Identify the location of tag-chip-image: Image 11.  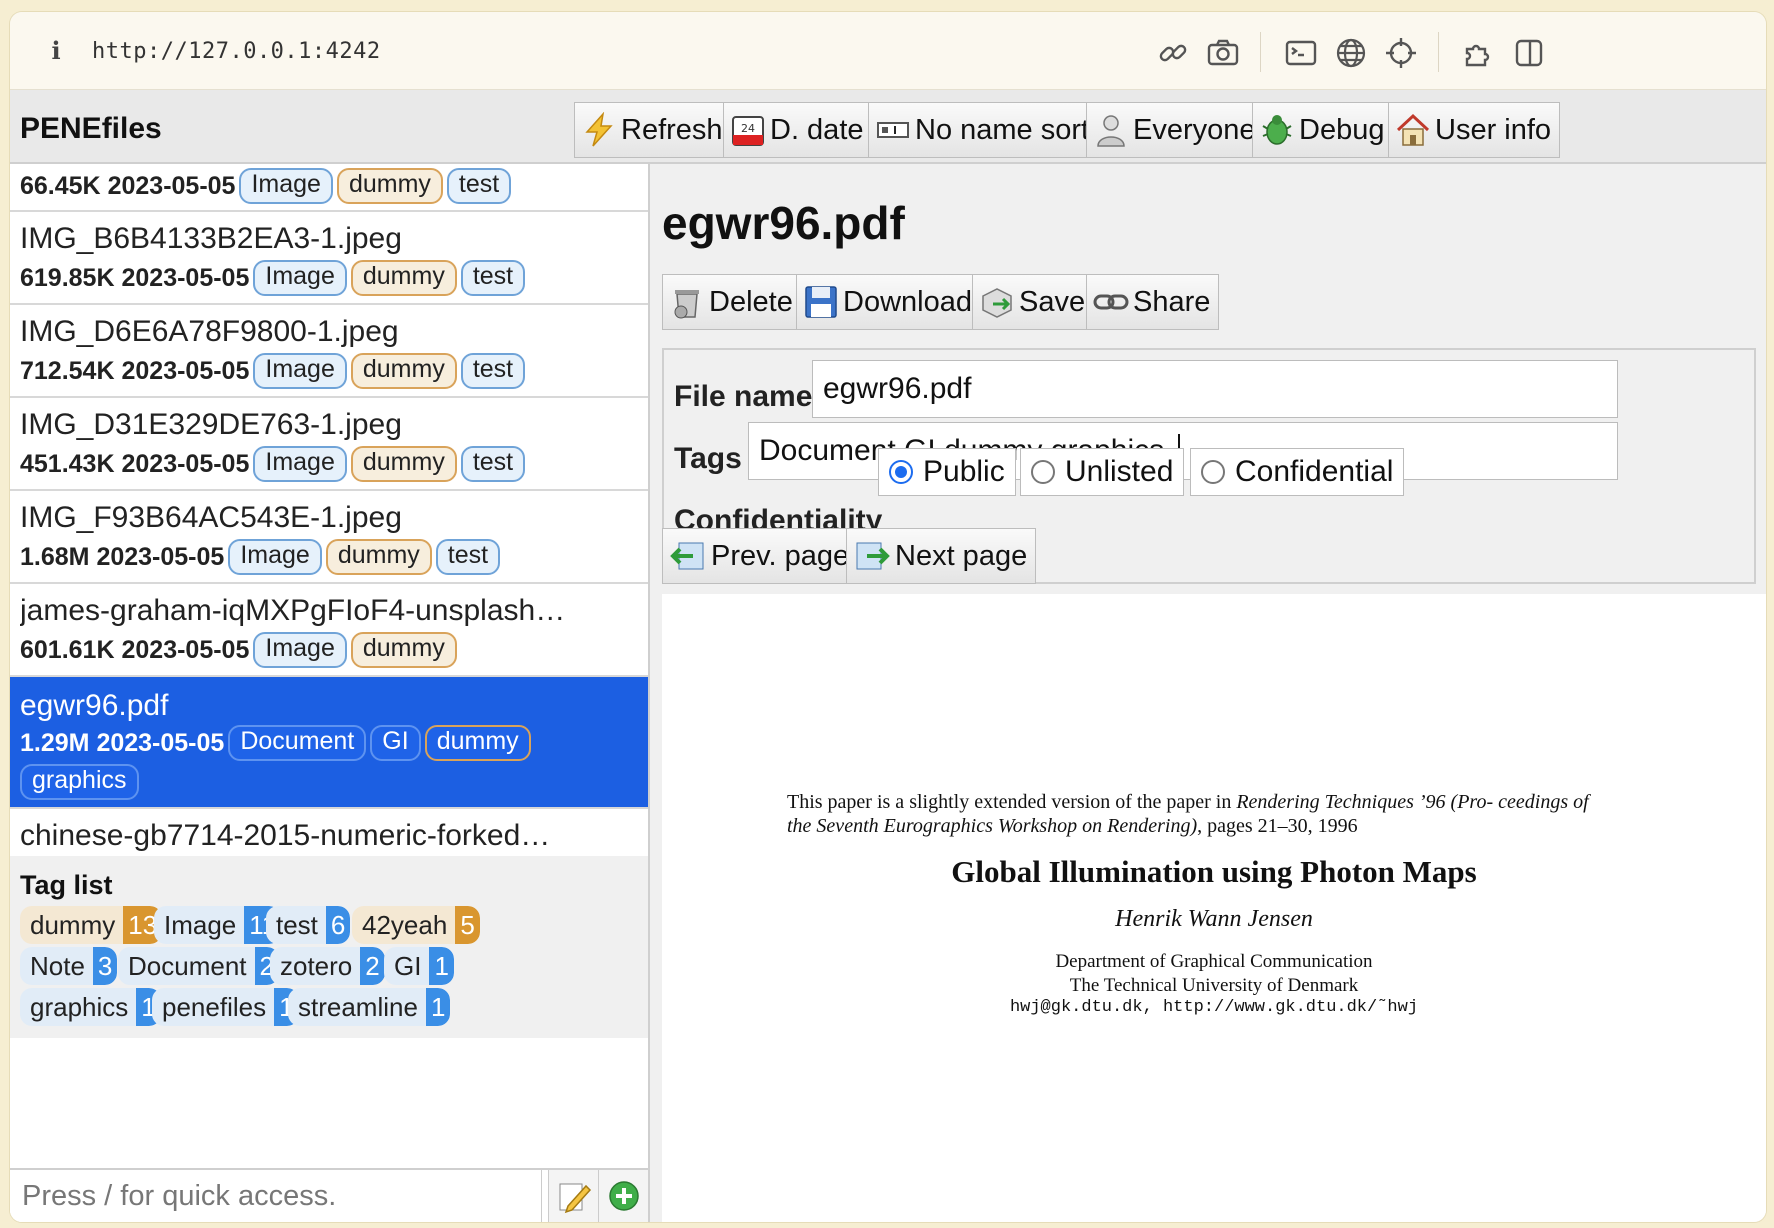
(218, 925).